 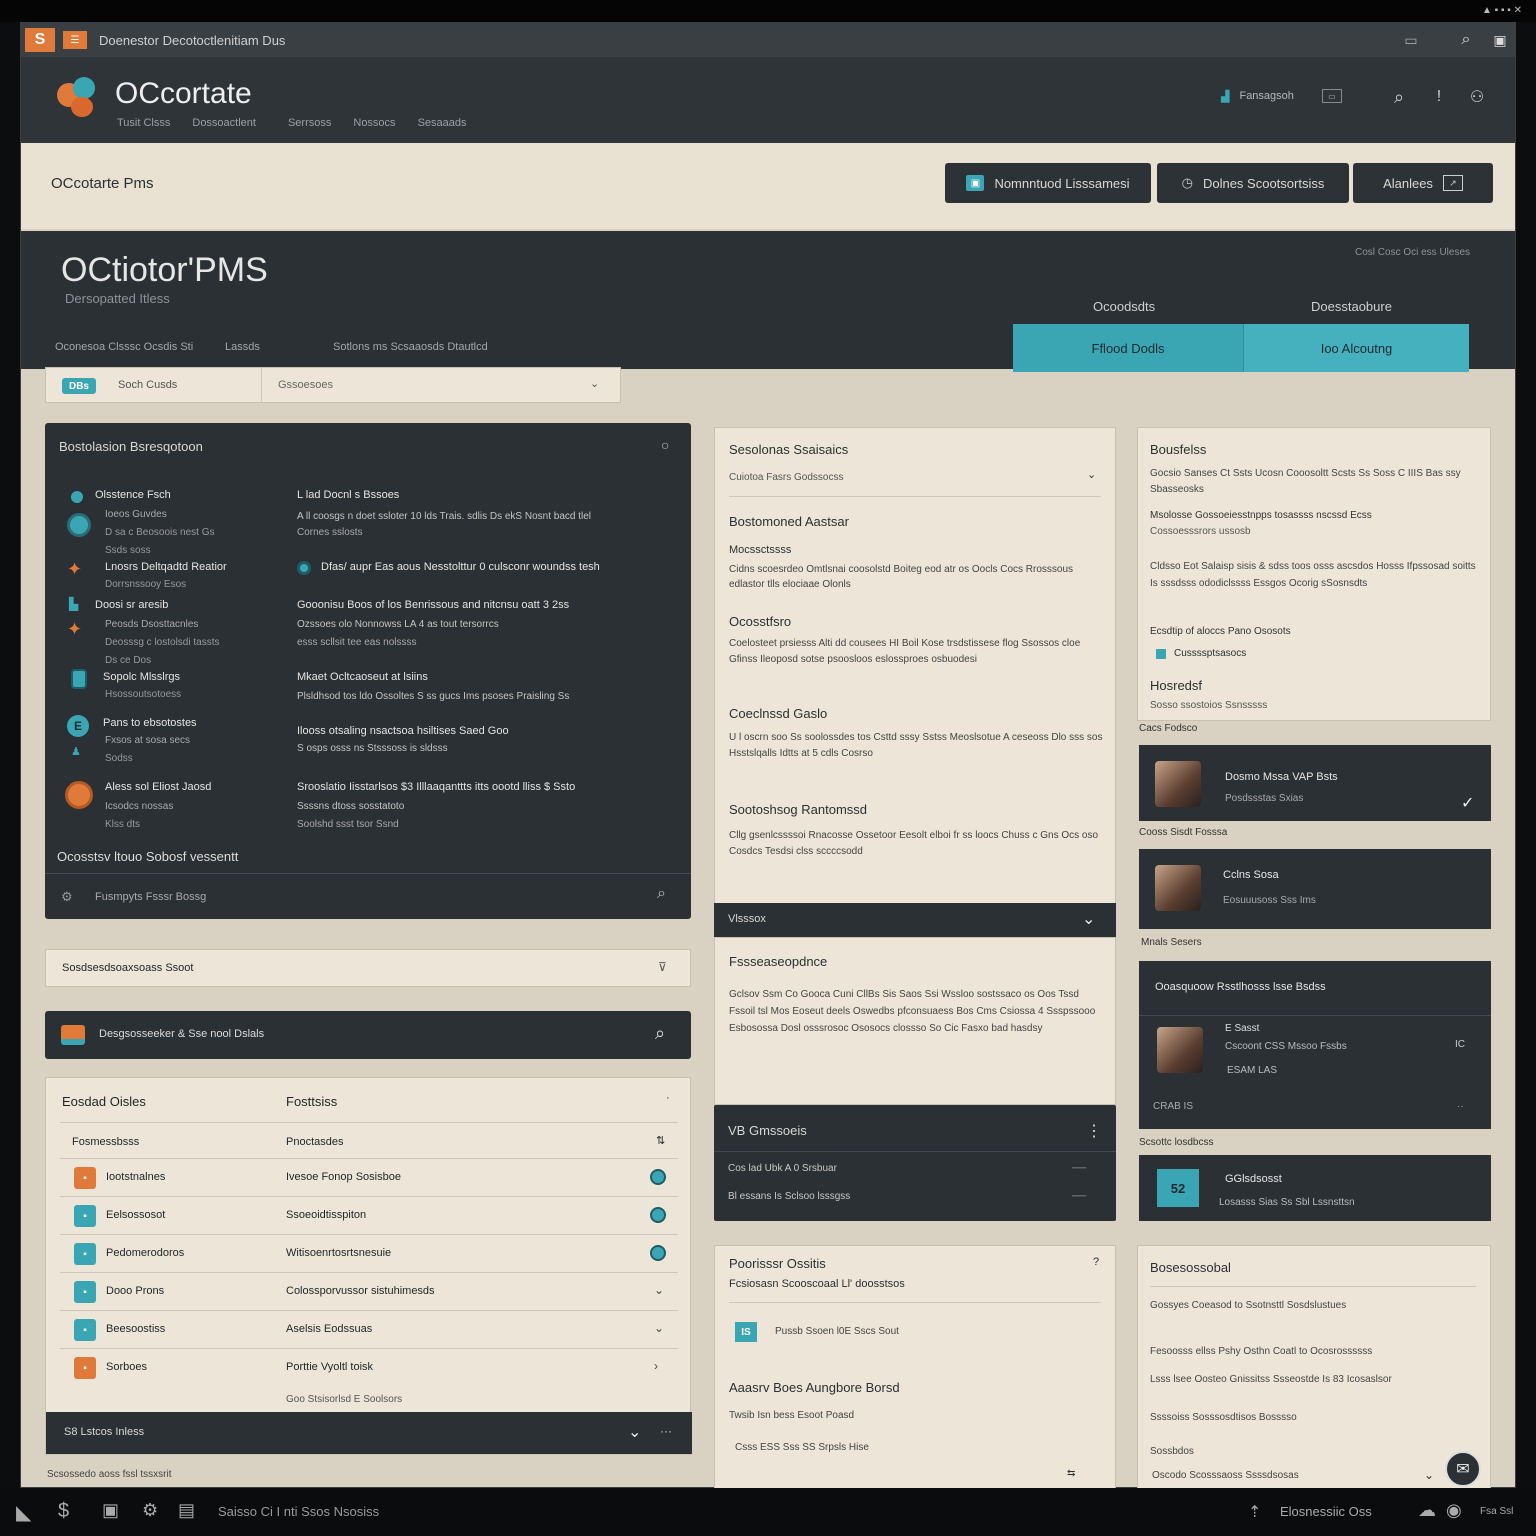 I want to click on panel-select: Cuiotoa Fasrs Godssocss, so click(x=786, y=477).